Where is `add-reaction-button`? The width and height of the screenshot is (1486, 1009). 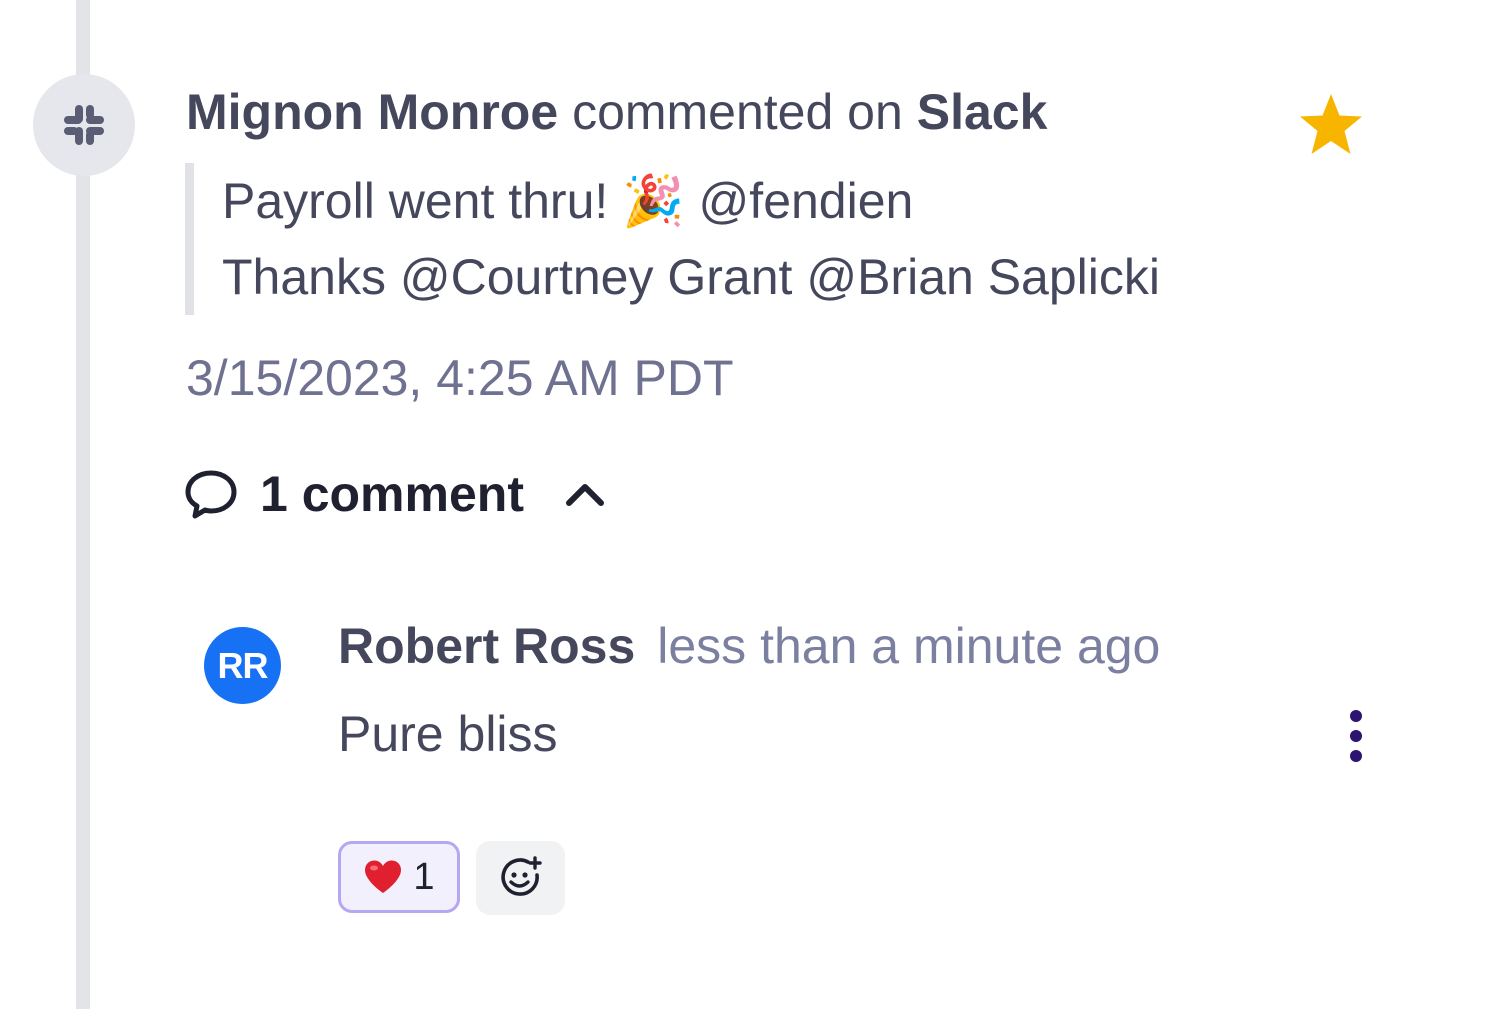 add-reaction-button is located at coordinates (520, 878).